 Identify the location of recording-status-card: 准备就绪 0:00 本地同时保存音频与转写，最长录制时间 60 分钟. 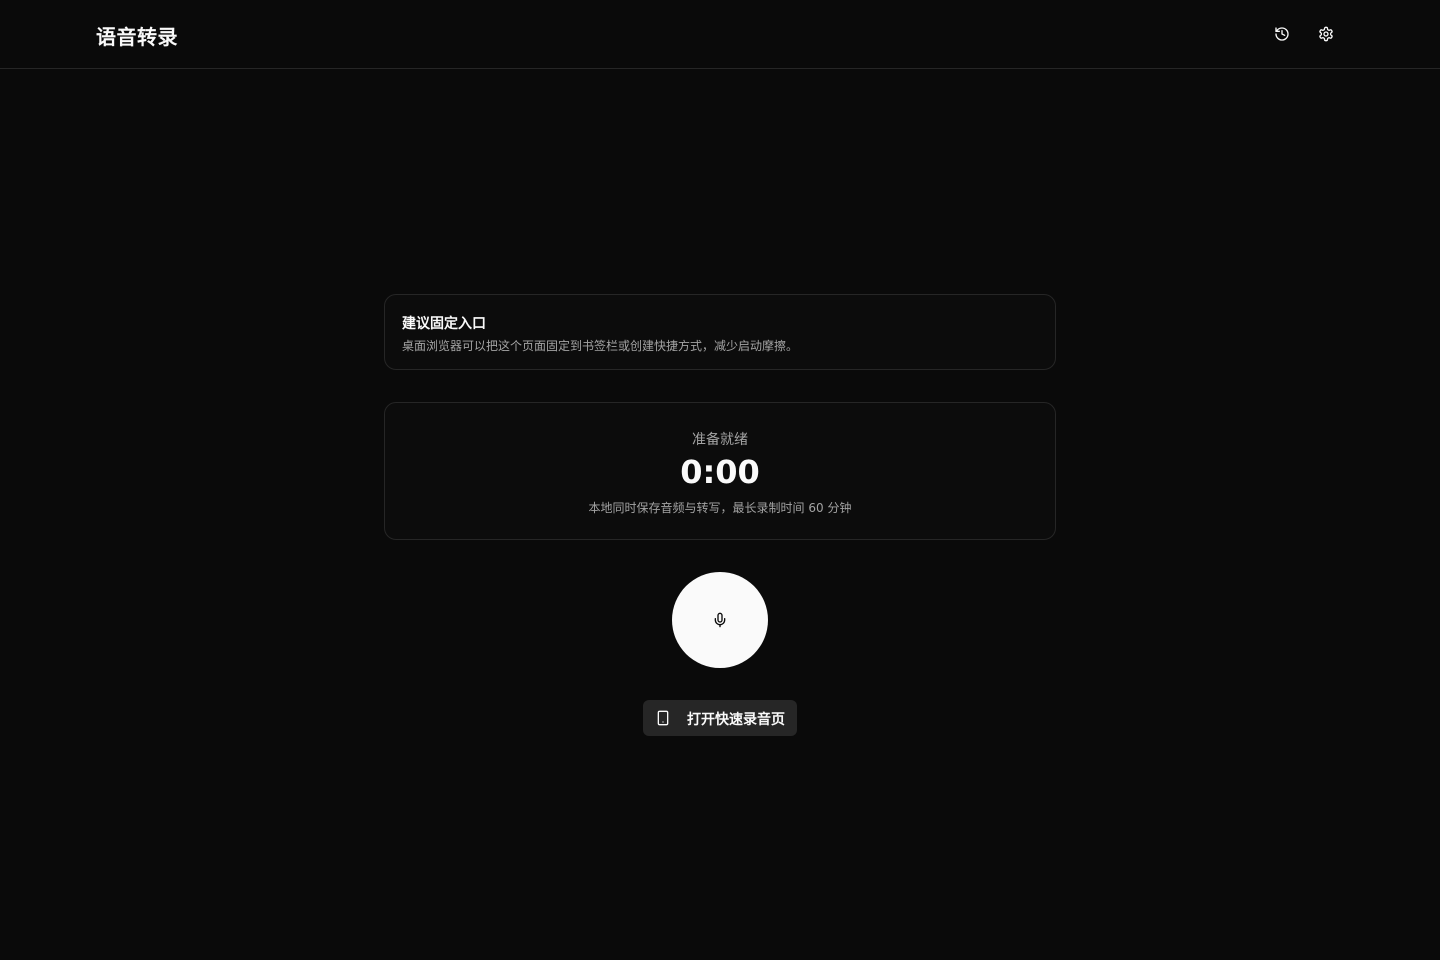
(720, 471).